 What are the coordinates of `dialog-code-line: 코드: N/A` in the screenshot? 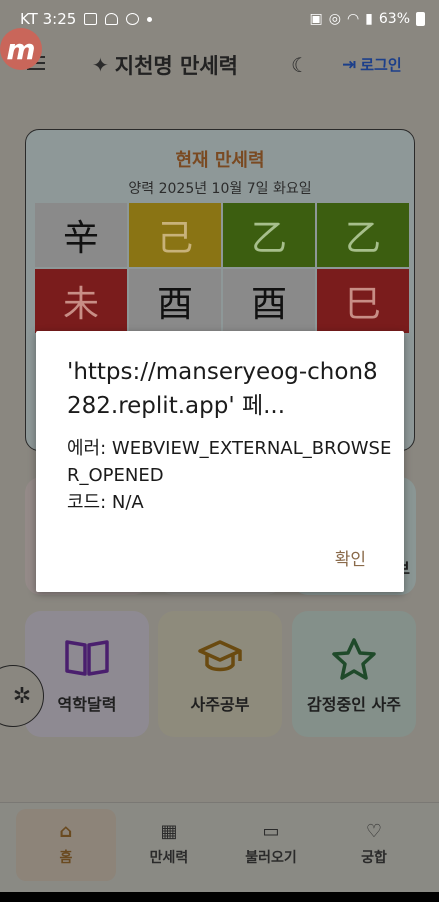 It's located at (105, 502).